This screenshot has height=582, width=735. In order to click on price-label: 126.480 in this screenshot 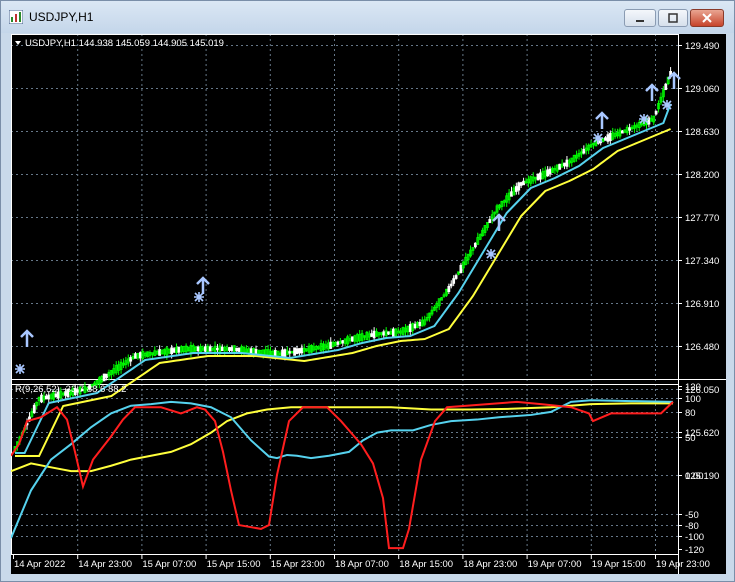, I will do `click(702, 347)`.